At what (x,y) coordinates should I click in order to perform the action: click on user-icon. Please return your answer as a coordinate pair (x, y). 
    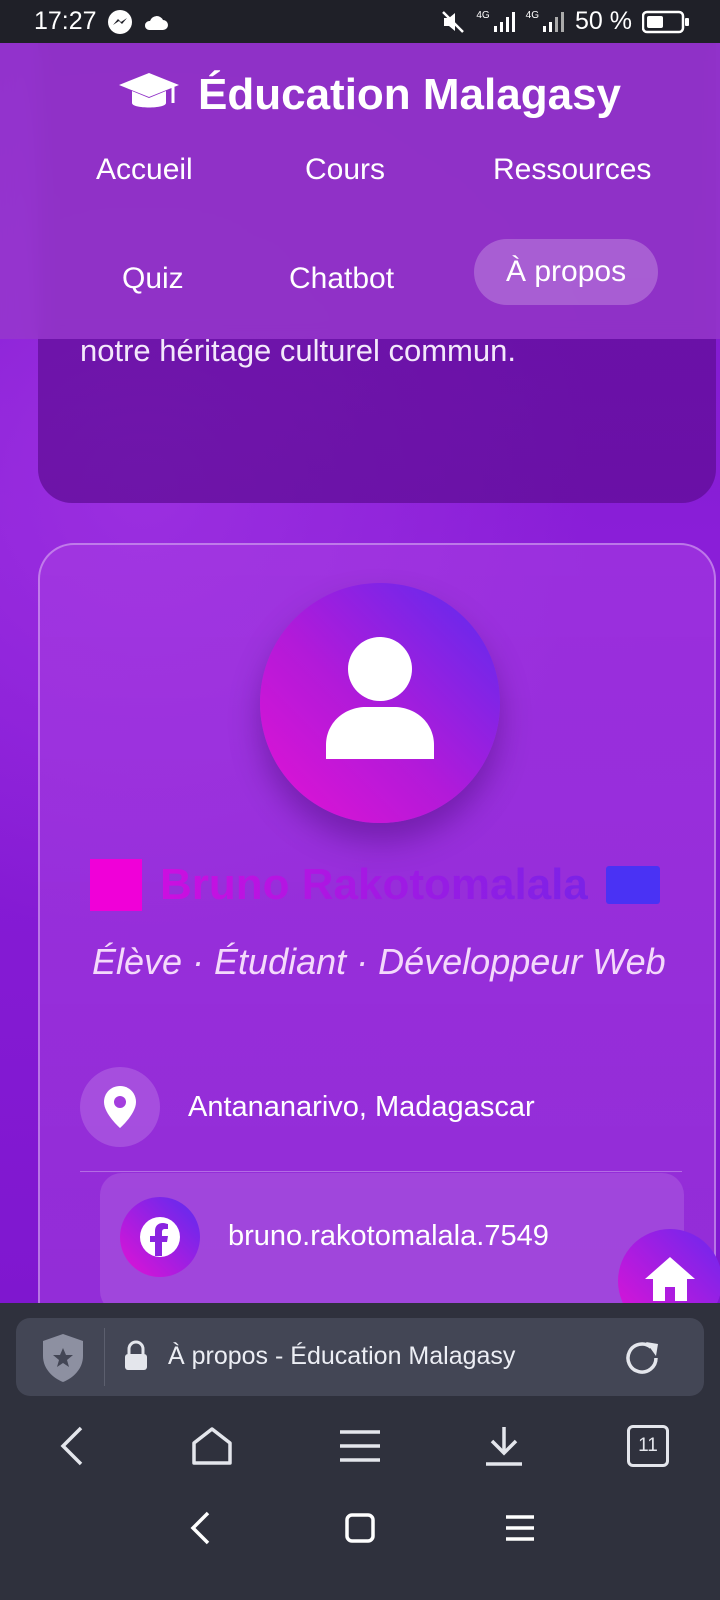
    Looking at the image, I should click on (380, 698).